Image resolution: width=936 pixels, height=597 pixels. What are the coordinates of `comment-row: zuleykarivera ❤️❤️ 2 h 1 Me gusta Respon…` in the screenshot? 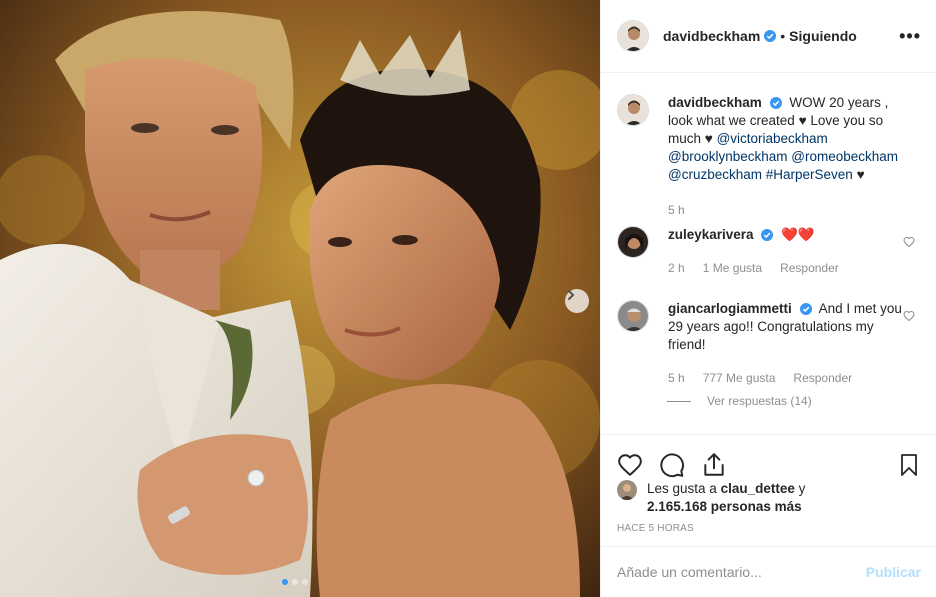 It's located at (762, 251).